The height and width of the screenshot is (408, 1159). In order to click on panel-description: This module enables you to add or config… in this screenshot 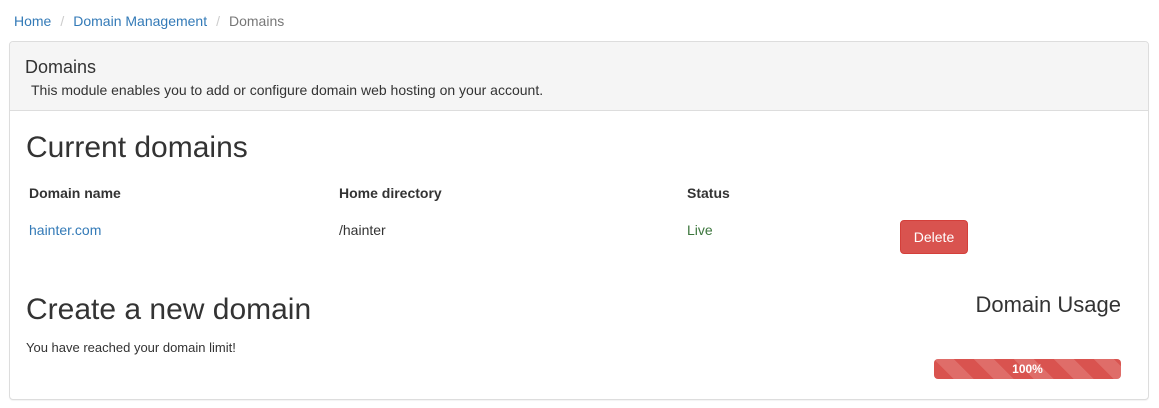, I will do `click(287, 90)`.